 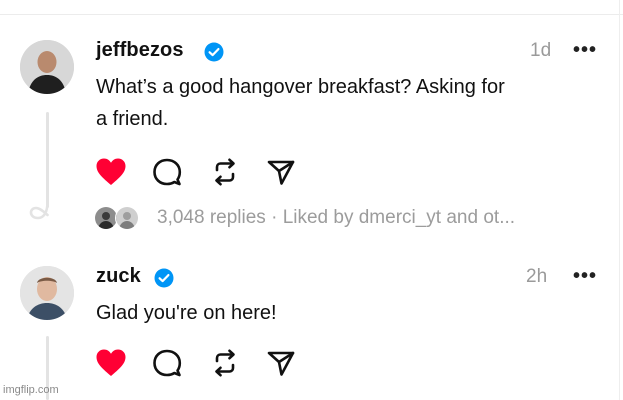 What do you see at coordinates (132, 119) in the screenshot?
I see `post-text-line: a friend.` at bounding box center [132, 119].